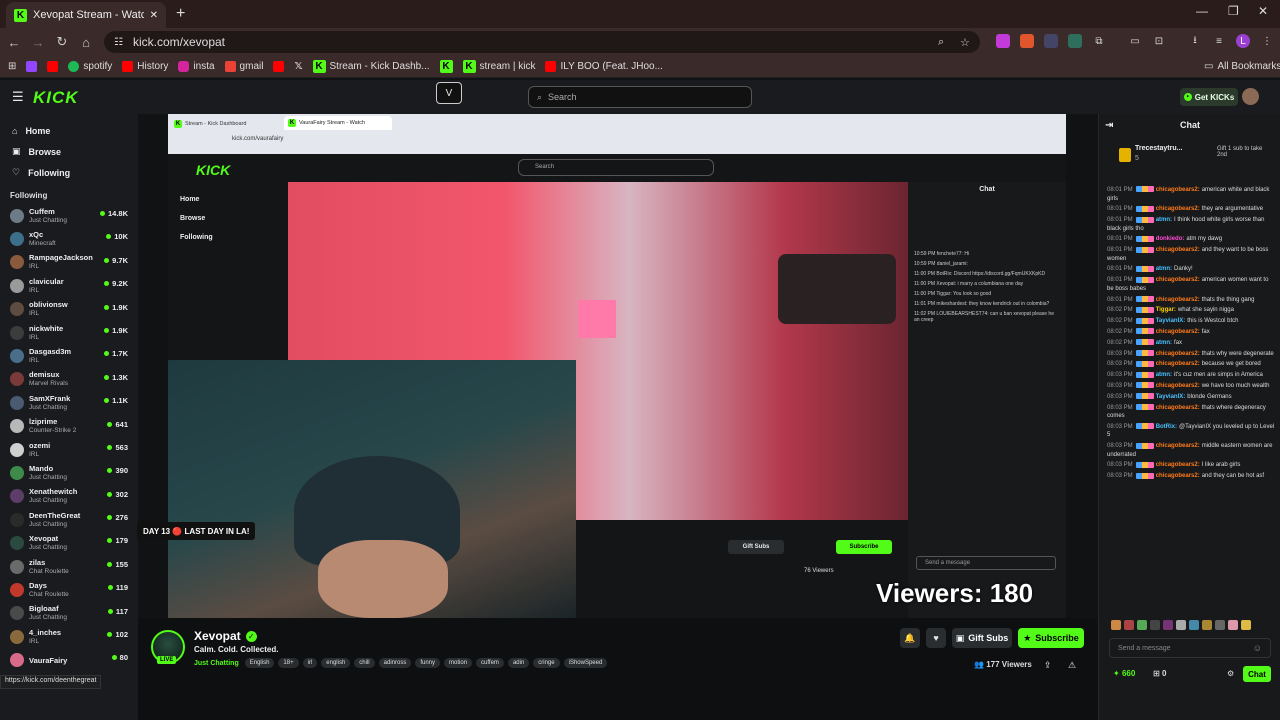 Image resolution: width=1280 pixels, height=720 pixels. Describe the element at coordinates (1233, 11) in the screenshot. I see `maximize-button: ❐` at that location.